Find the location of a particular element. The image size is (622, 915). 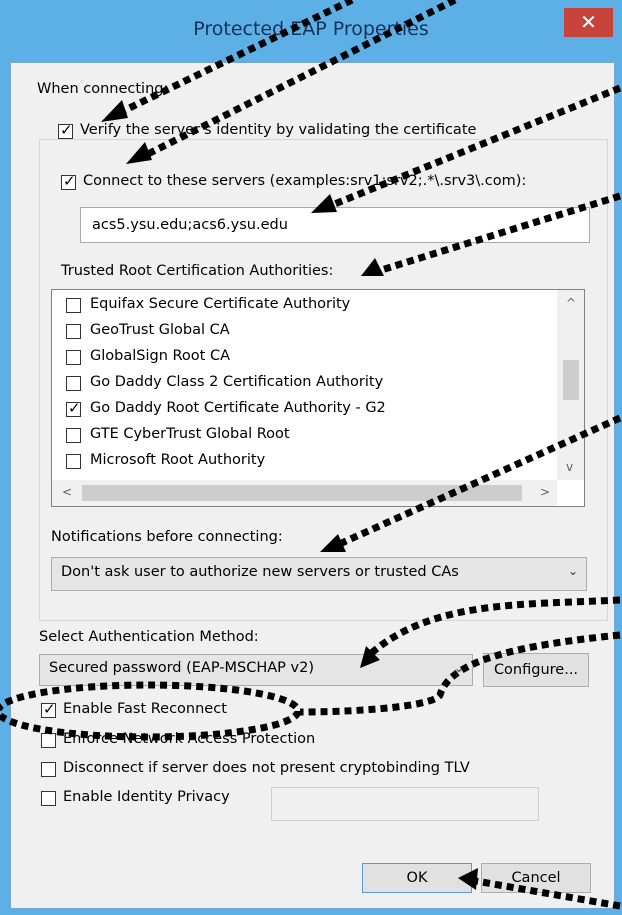

arrow-to-notifications is located at coordinates (477, 482).